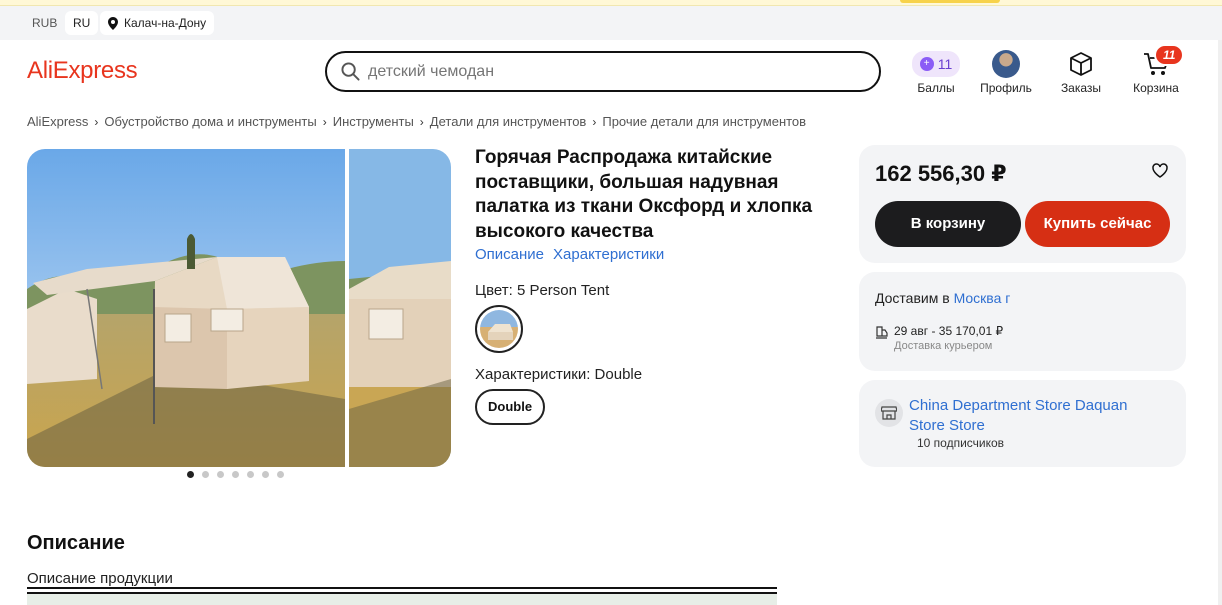 Image resolution: width=1222 pixels, height=605 pixels. I want to click on orders-button: Заказы, so click(1081, 72).